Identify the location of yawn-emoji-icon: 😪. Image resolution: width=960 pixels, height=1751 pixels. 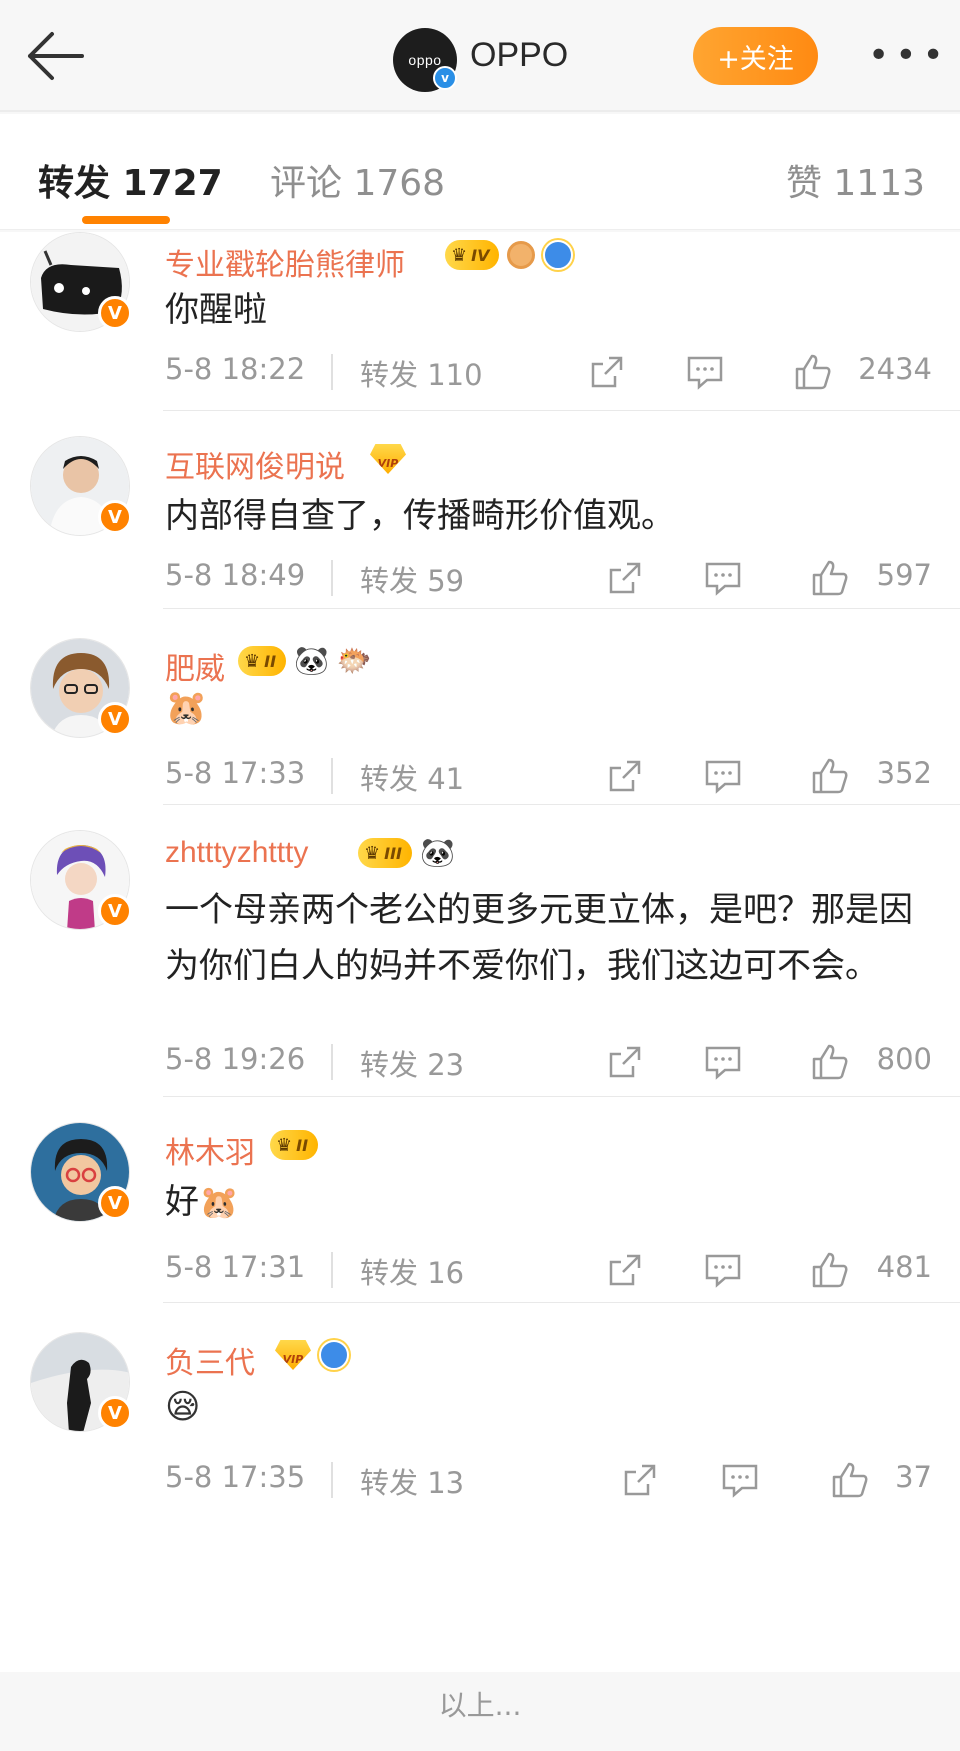
(183, 1407).